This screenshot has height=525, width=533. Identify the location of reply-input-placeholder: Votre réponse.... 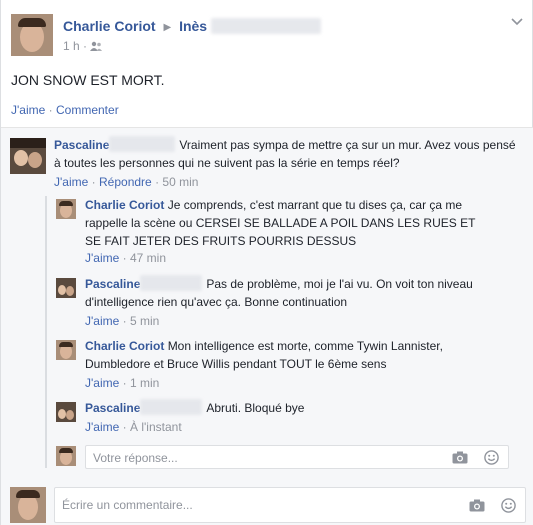
(135, 458).